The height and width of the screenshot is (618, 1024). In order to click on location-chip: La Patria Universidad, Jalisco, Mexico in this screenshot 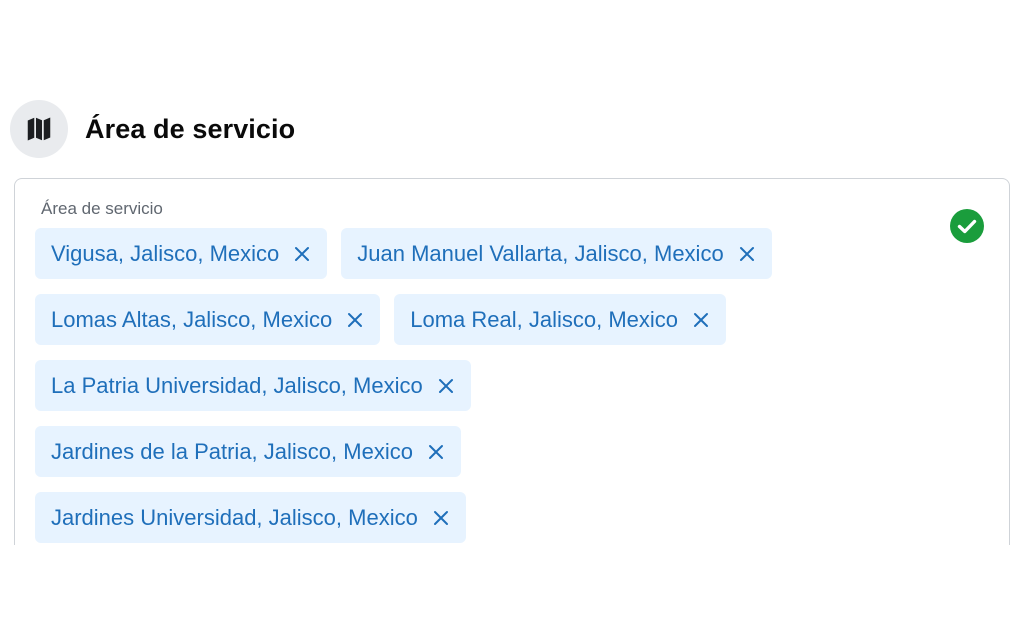, I will do `click(253, 385)`.